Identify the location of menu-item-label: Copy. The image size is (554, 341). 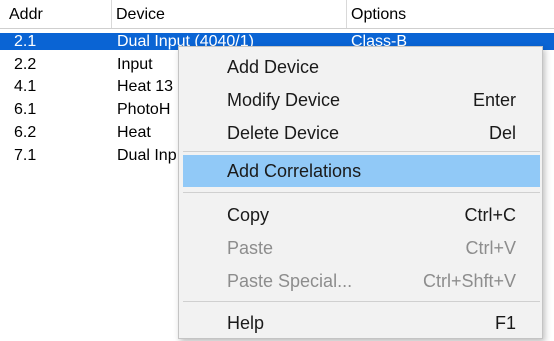
(248, 215).